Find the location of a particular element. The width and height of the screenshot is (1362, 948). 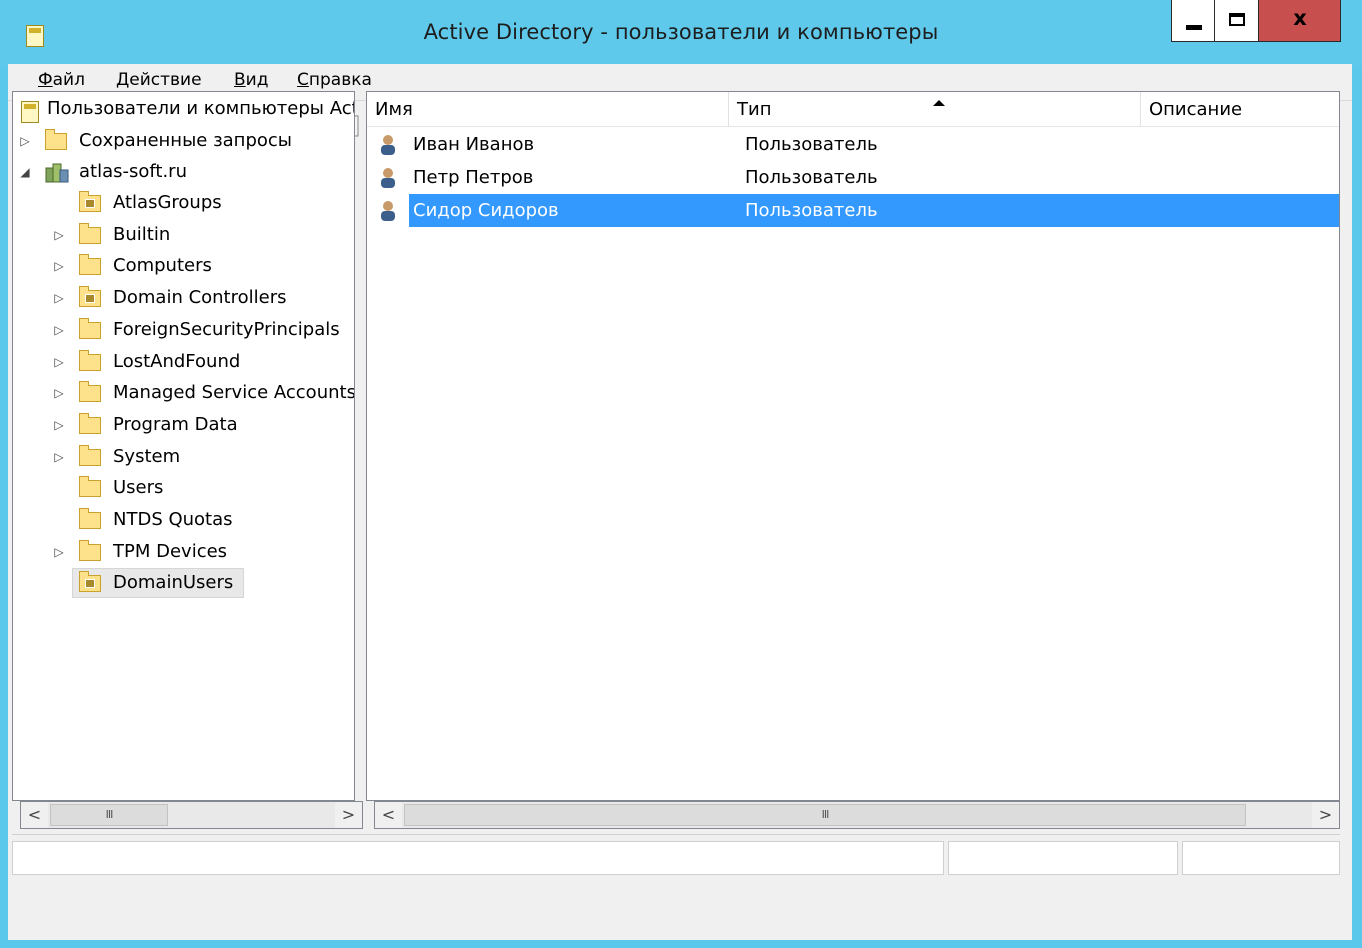

close-button: x is located at coordinates (1300, 21).